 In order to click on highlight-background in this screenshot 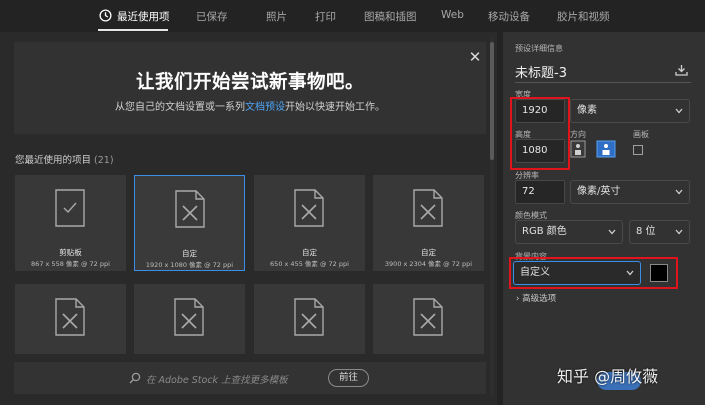, I will do `click(593, 273)`.